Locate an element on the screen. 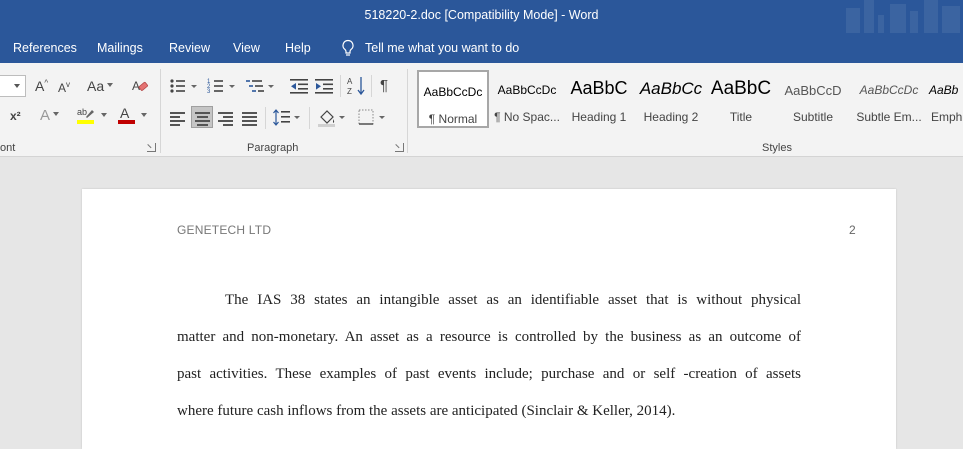  align-center-button is located at coordinates (202, 117).